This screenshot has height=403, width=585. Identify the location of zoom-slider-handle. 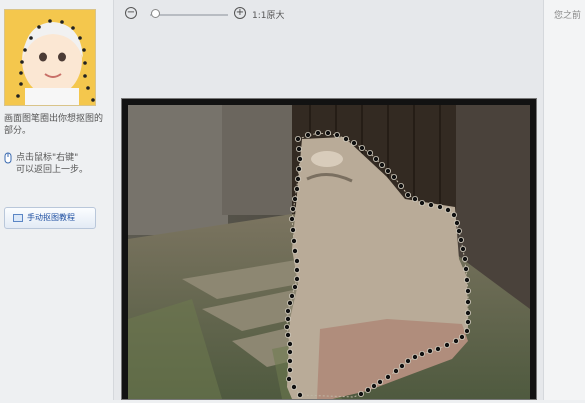
(155, 13).